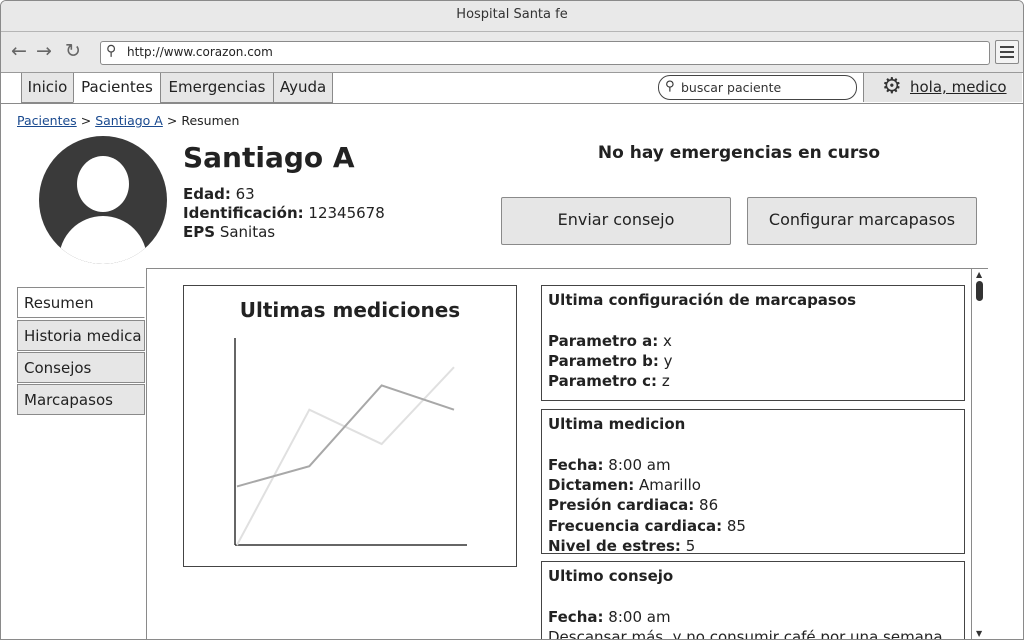 The height and width of the screenshot is (640, 1024). I want to click on patient-age: Edad: 63, so click(219, 194).